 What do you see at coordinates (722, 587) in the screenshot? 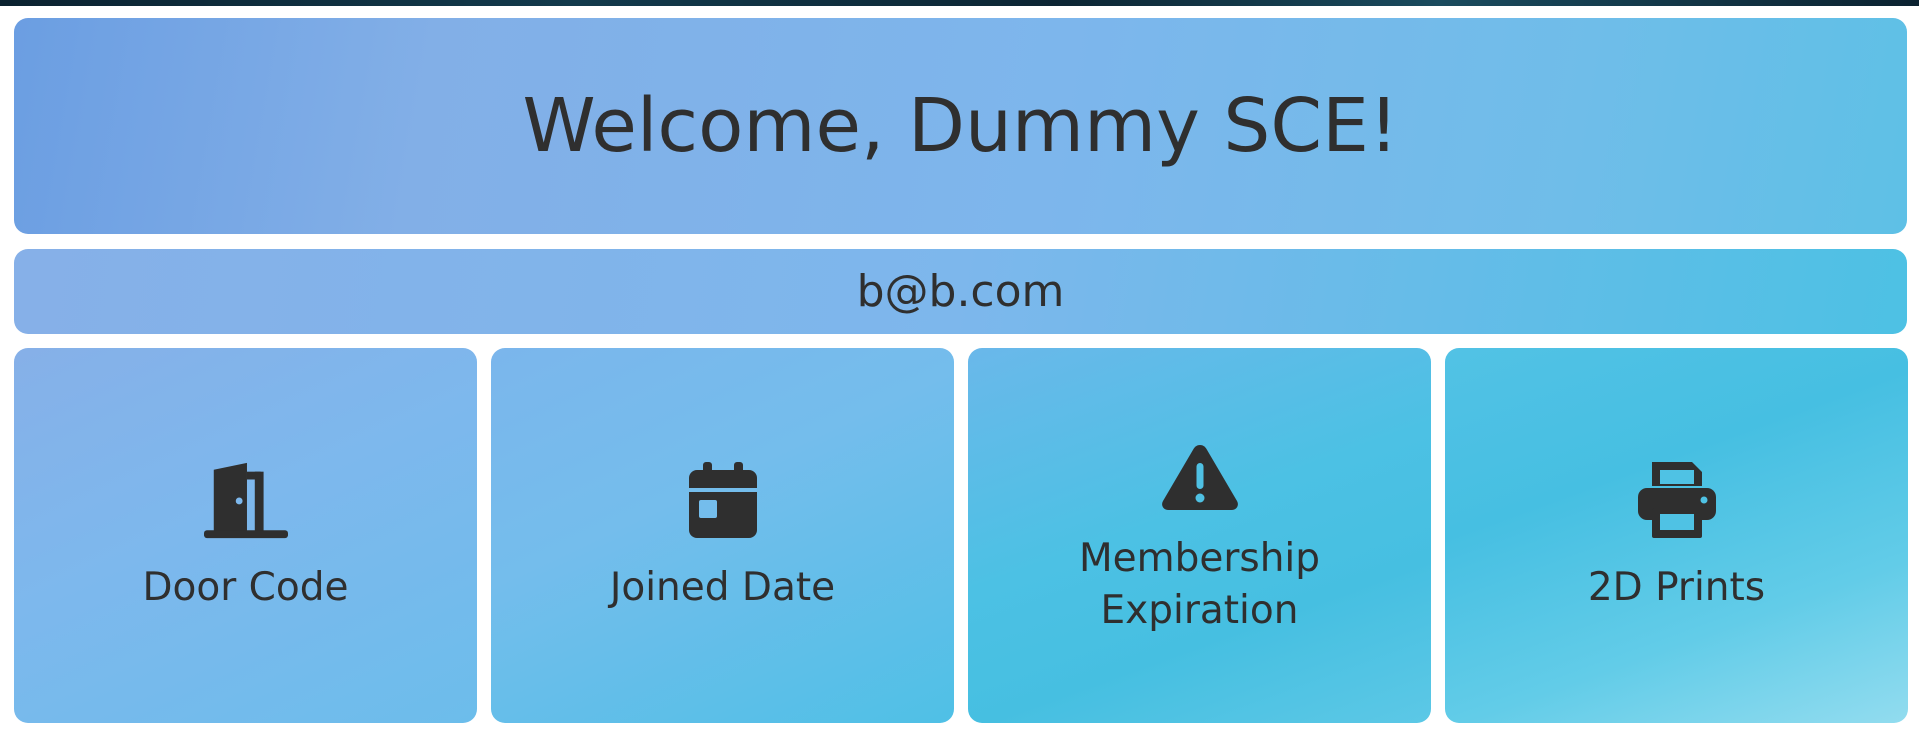
I see `card-label-joined-date: Joined Date` at bounding box center [722, 587].